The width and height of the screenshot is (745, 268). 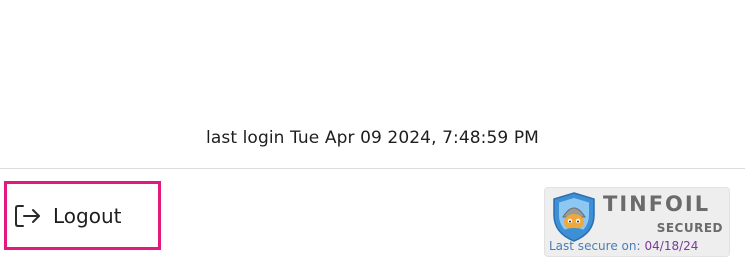 What do you see at coordinates (574, 217) in the screenshot?
I see `shield-mascot-icon` at bounding box center [574, 217].